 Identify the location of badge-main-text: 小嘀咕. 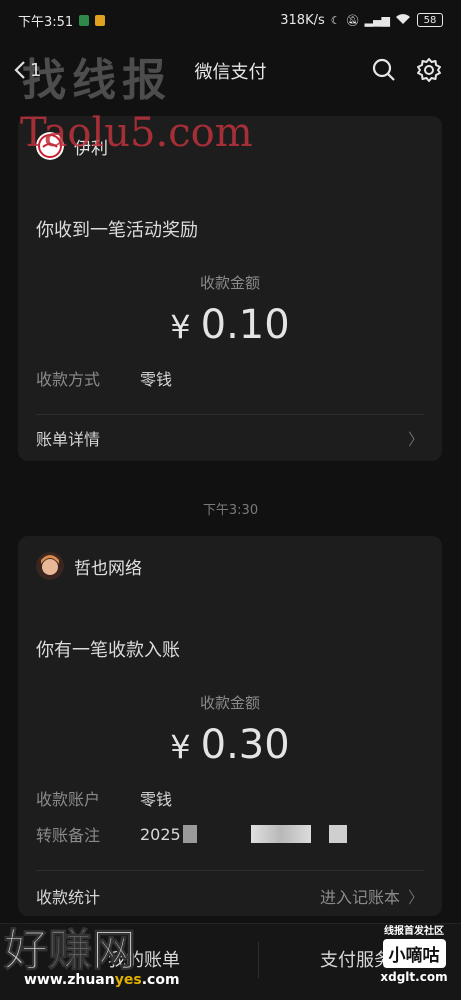
(414, 953).